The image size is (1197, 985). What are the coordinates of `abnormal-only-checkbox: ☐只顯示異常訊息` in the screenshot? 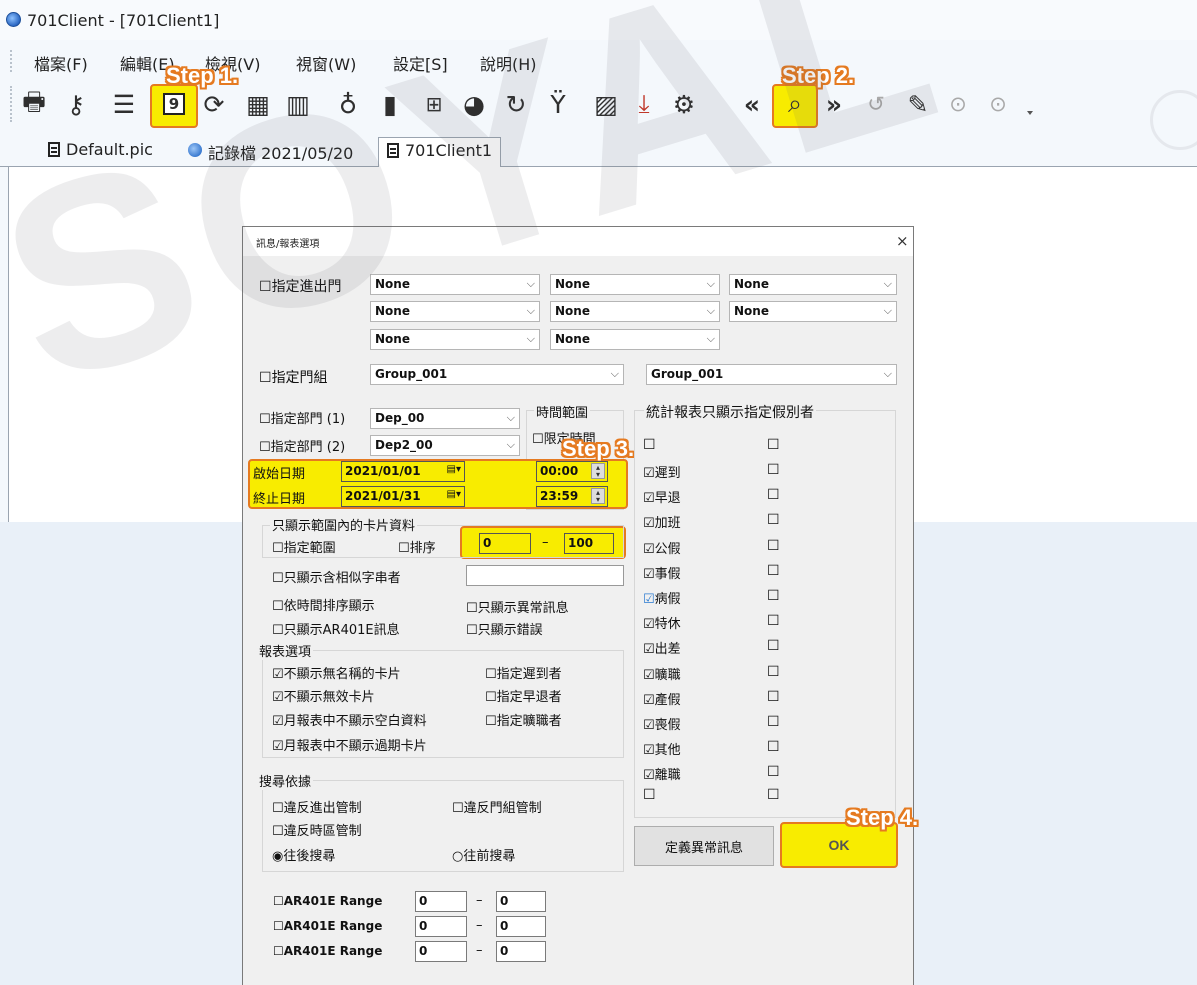 It's located at (517, 606).